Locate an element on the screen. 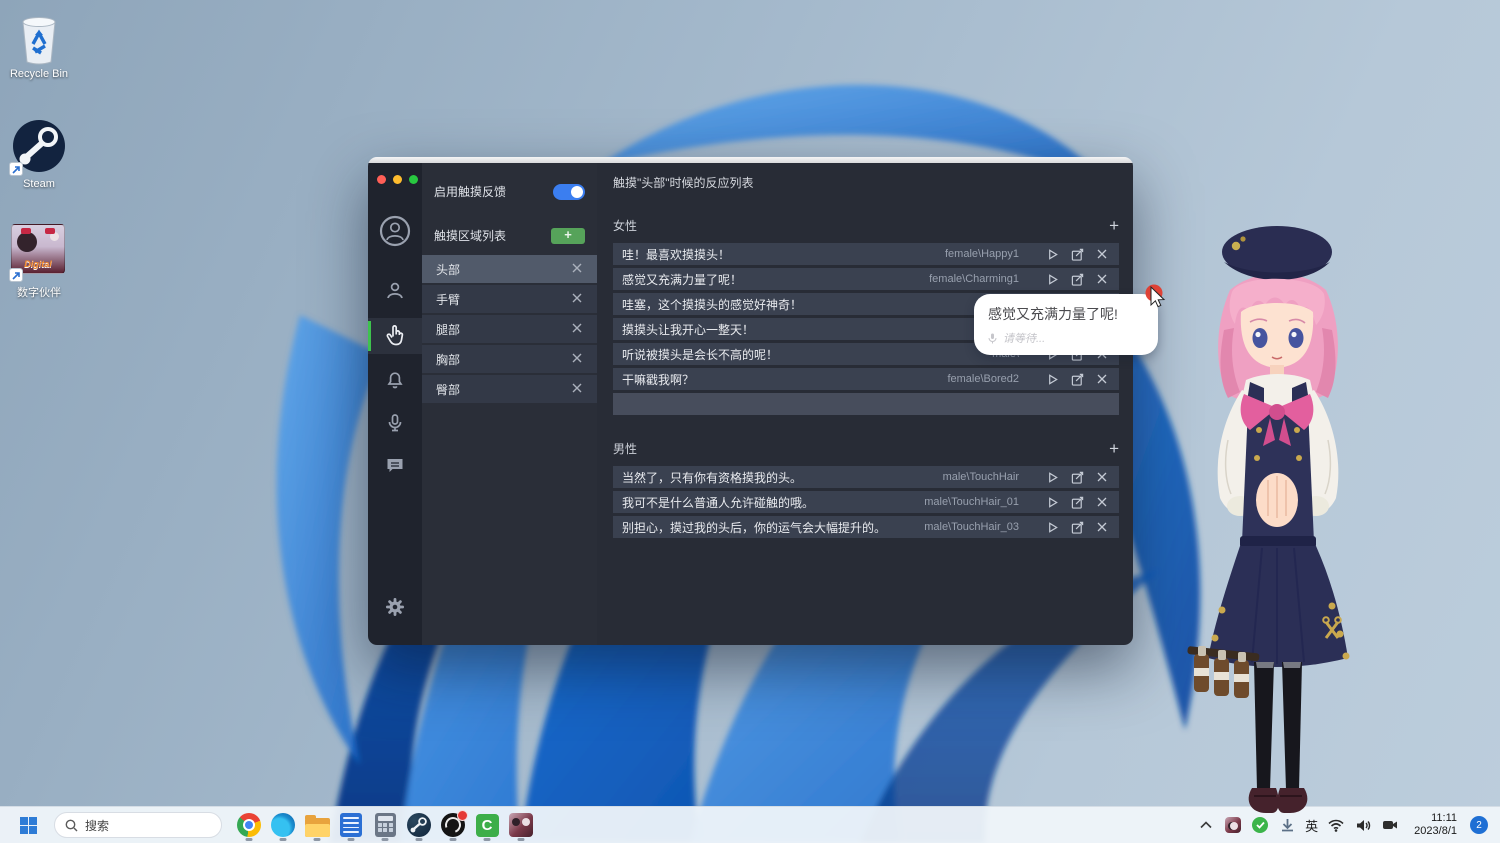  reaction-audio-file: female\Charming1 is located at coordinates (974, 279).